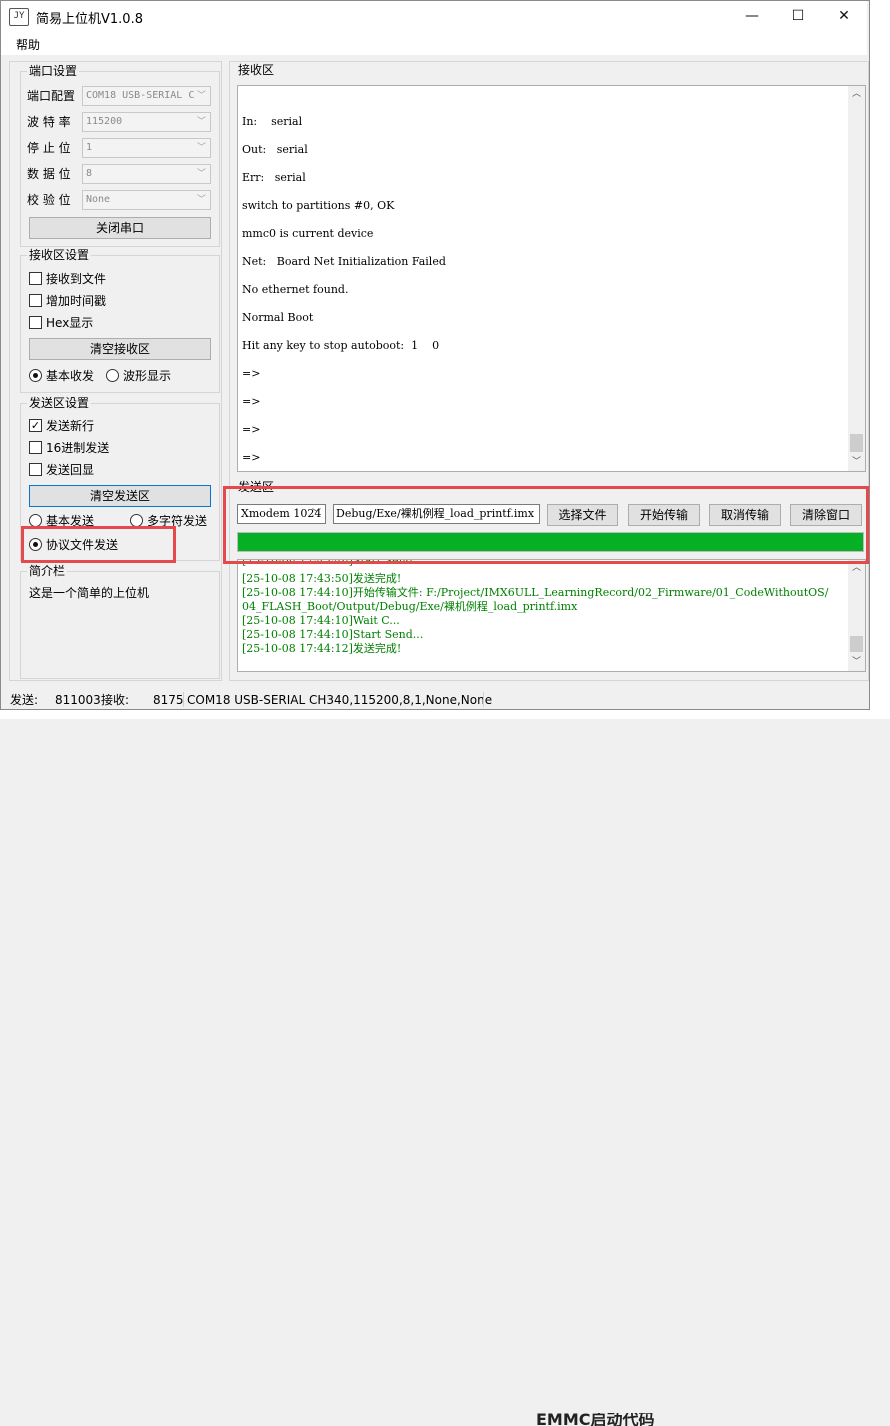 The height and width of the screenshot is (1426, 890). I want to click on data-bits-select: 8 ﹀, so click(146, 174).